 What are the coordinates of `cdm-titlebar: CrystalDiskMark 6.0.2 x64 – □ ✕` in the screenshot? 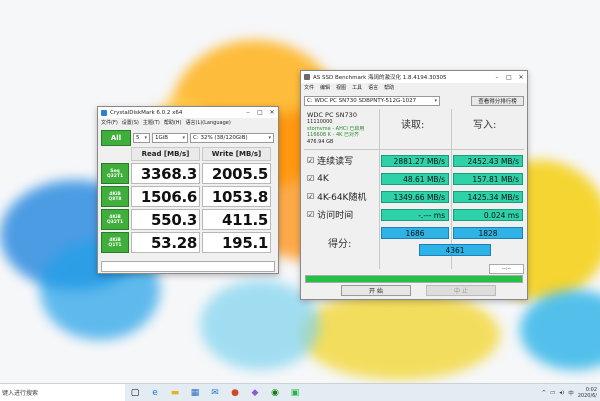 It's located at (188, 112).